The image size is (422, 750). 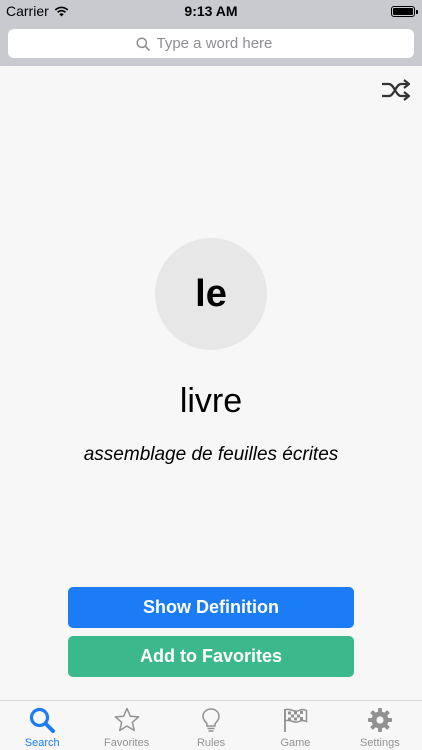 I want to click on status-time: 9:13 AM, so click(x=211, y=11).